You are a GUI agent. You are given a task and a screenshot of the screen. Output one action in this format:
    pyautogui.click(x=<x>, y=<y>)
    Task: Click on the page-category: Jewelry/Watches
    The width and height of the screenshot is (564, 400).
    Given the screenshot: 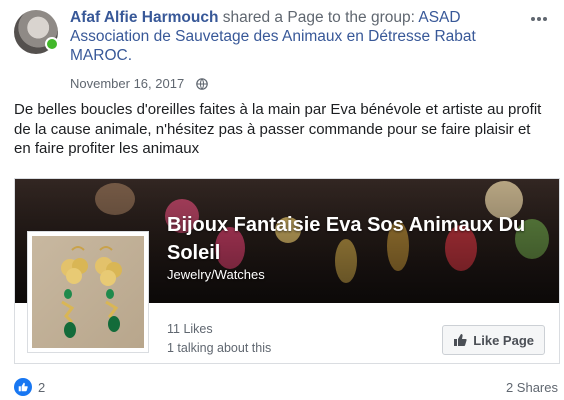 What is the action you would take?
    pyautogui.click(x=216, y=274)
    